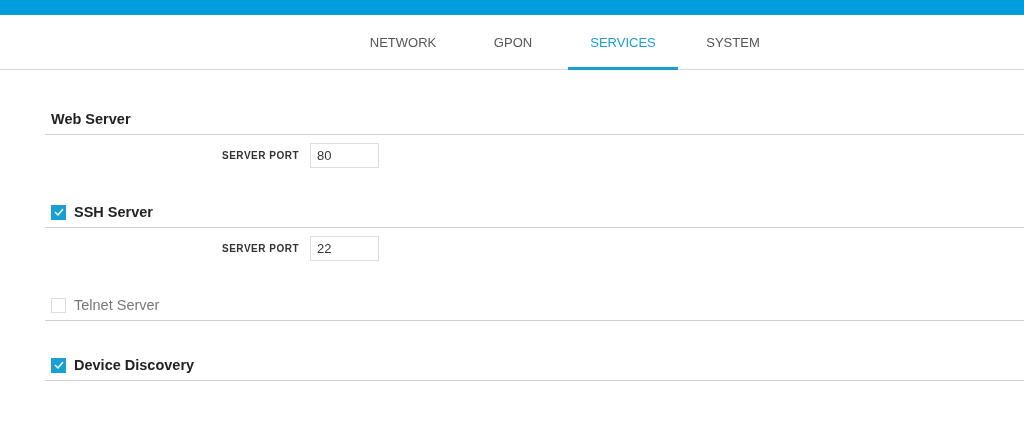 Image resolution: width=1024 pixels, height=437 pixels. What do you see at coordinates (91, 119) in the screenshot?
I see `section-title: Web Server` at bounding box center [91, 119].